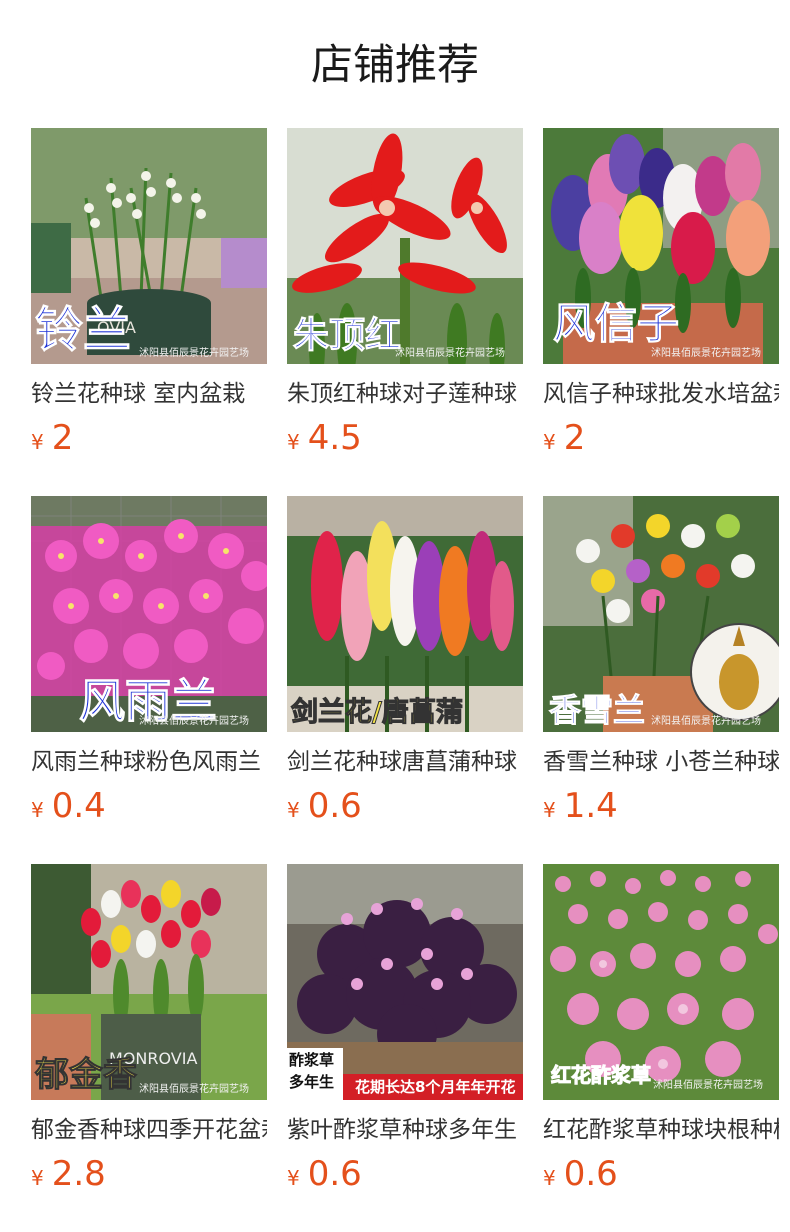  Describe the element at coordinates (616, 324) in the screenshot. I see `image-overlay-label: 风信子` at that location.